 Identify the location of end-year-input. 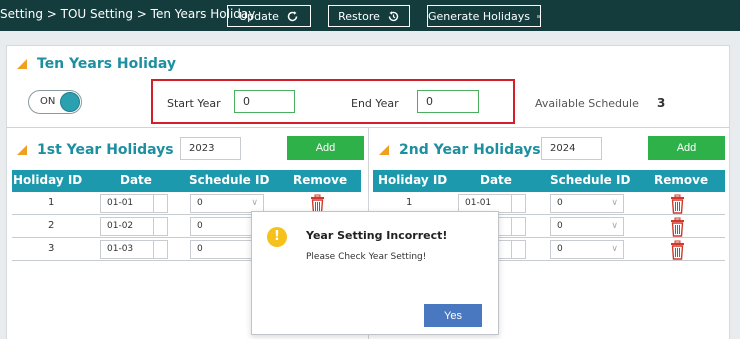
(448, 101).